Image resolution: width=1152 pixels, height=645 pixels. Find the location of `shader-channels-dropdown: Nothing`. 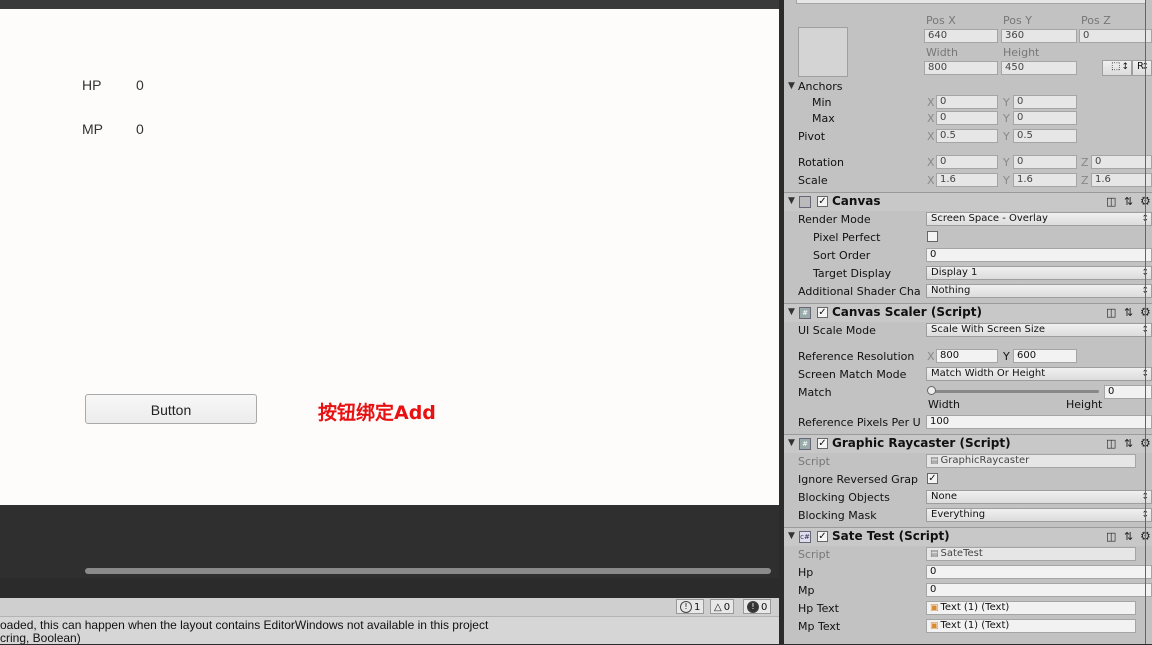

shader-channels-dropdown: Nothing is located at coordinates (1039, 291).